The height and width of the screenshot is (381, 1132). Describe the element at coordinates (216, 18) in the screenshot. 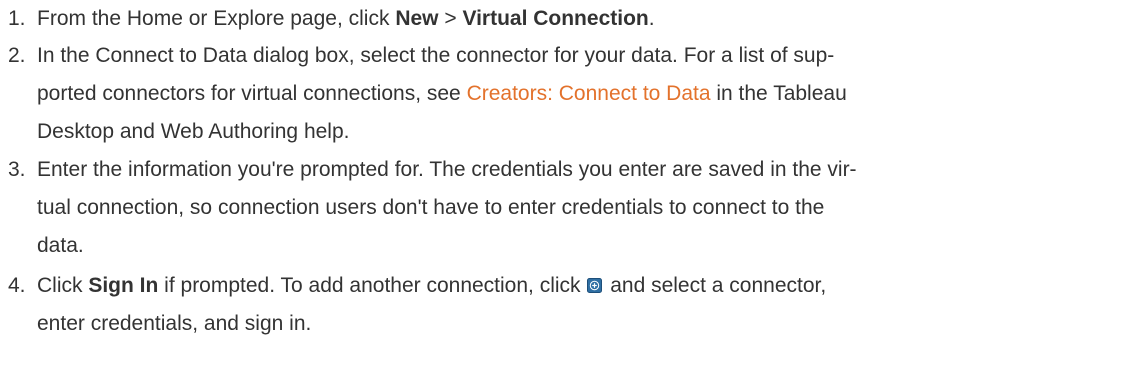

I see `step-text: From the Home or Explore page, click` at that location.